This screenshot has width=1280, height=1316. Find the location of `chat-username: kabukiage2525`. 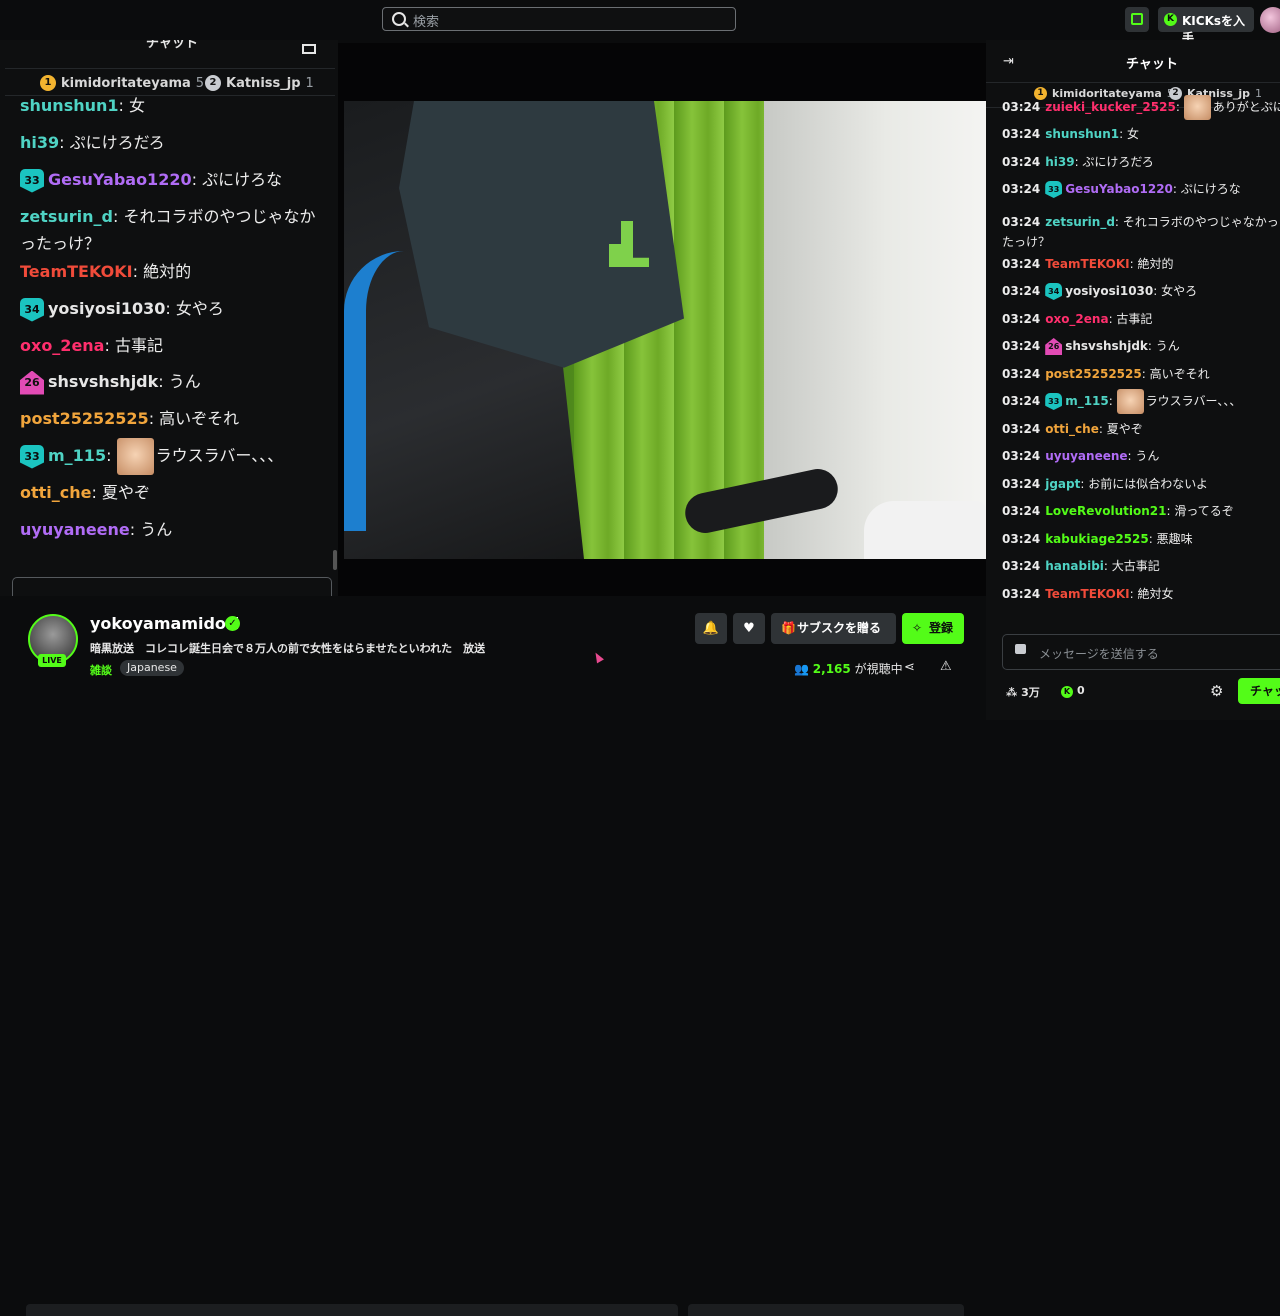

chat-username: kabukiage2525 is located at coordinates (1097, 539).